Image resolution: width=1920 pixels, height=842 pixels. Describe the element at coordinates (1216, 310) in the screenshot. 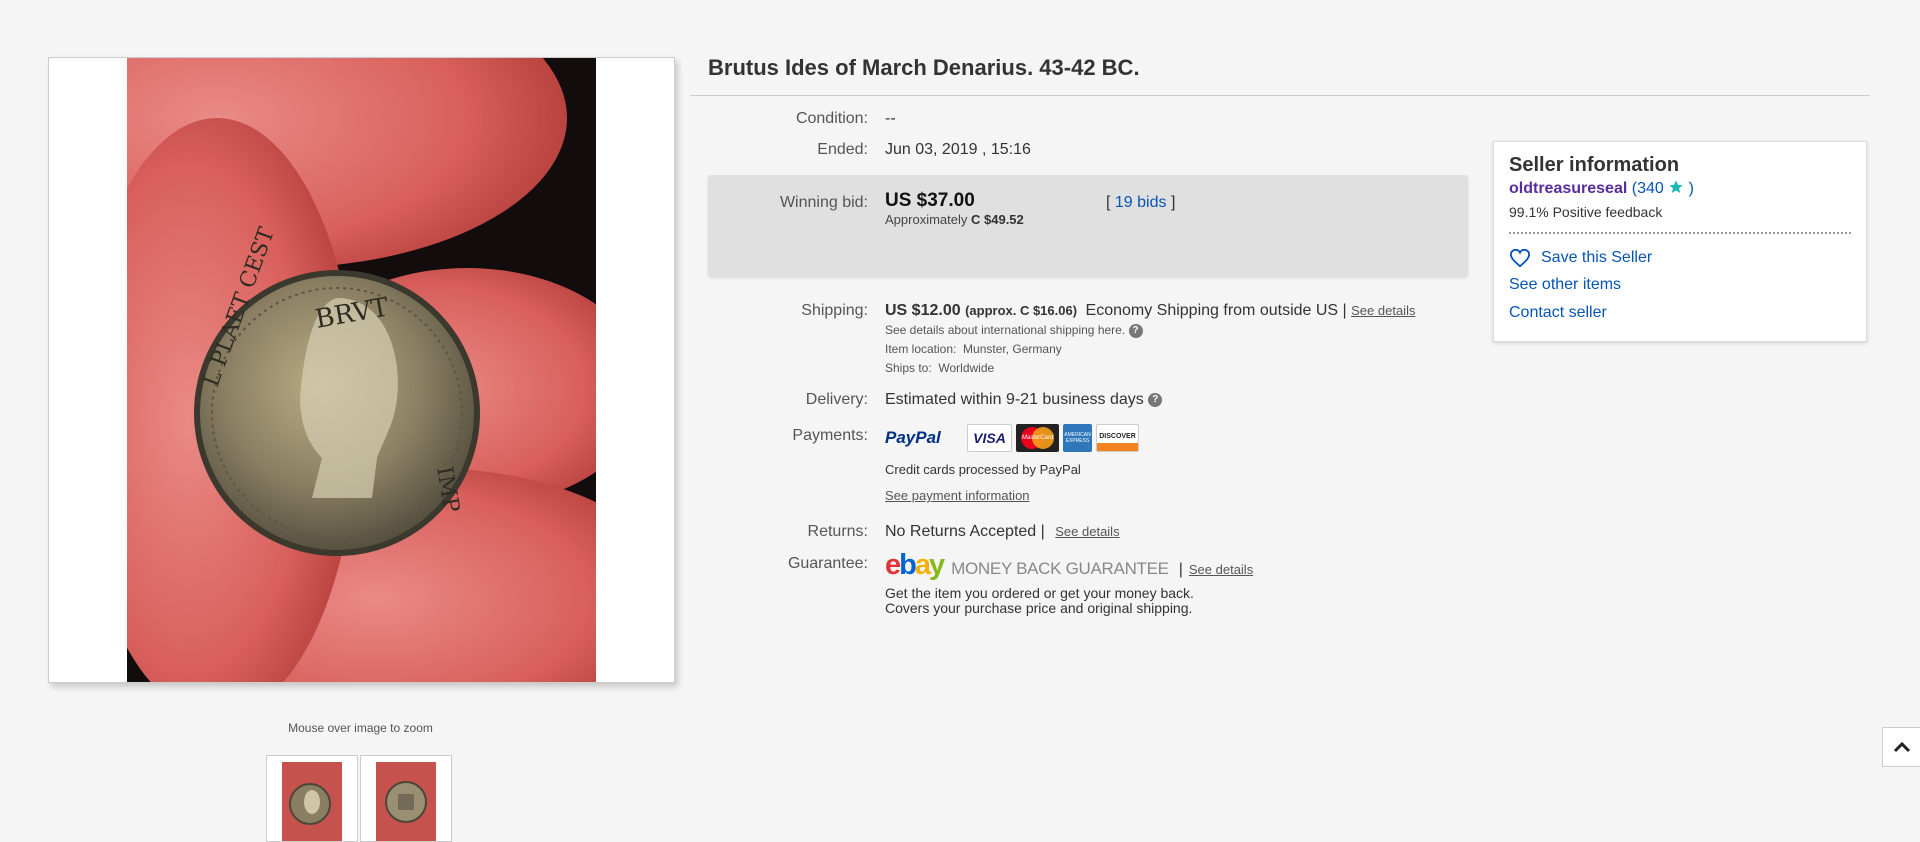

I see `shipping-method: Economy Shipping from outside US |` at that location.